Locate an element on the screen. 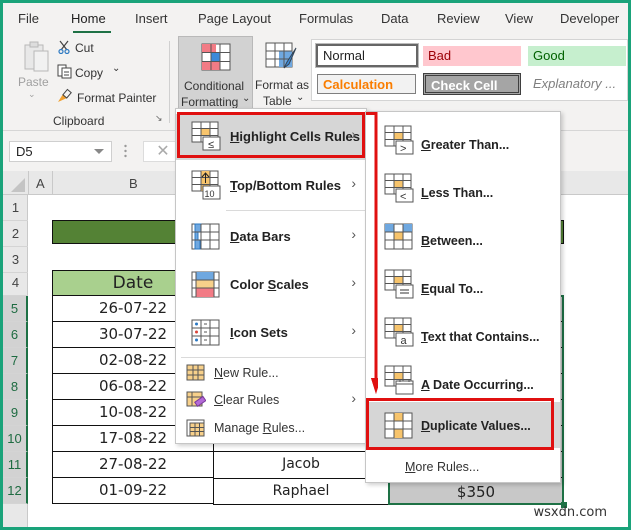 The height and width of the screenshot is (530, 631). name-cell: Raphael is located at coordinates (301, 491).